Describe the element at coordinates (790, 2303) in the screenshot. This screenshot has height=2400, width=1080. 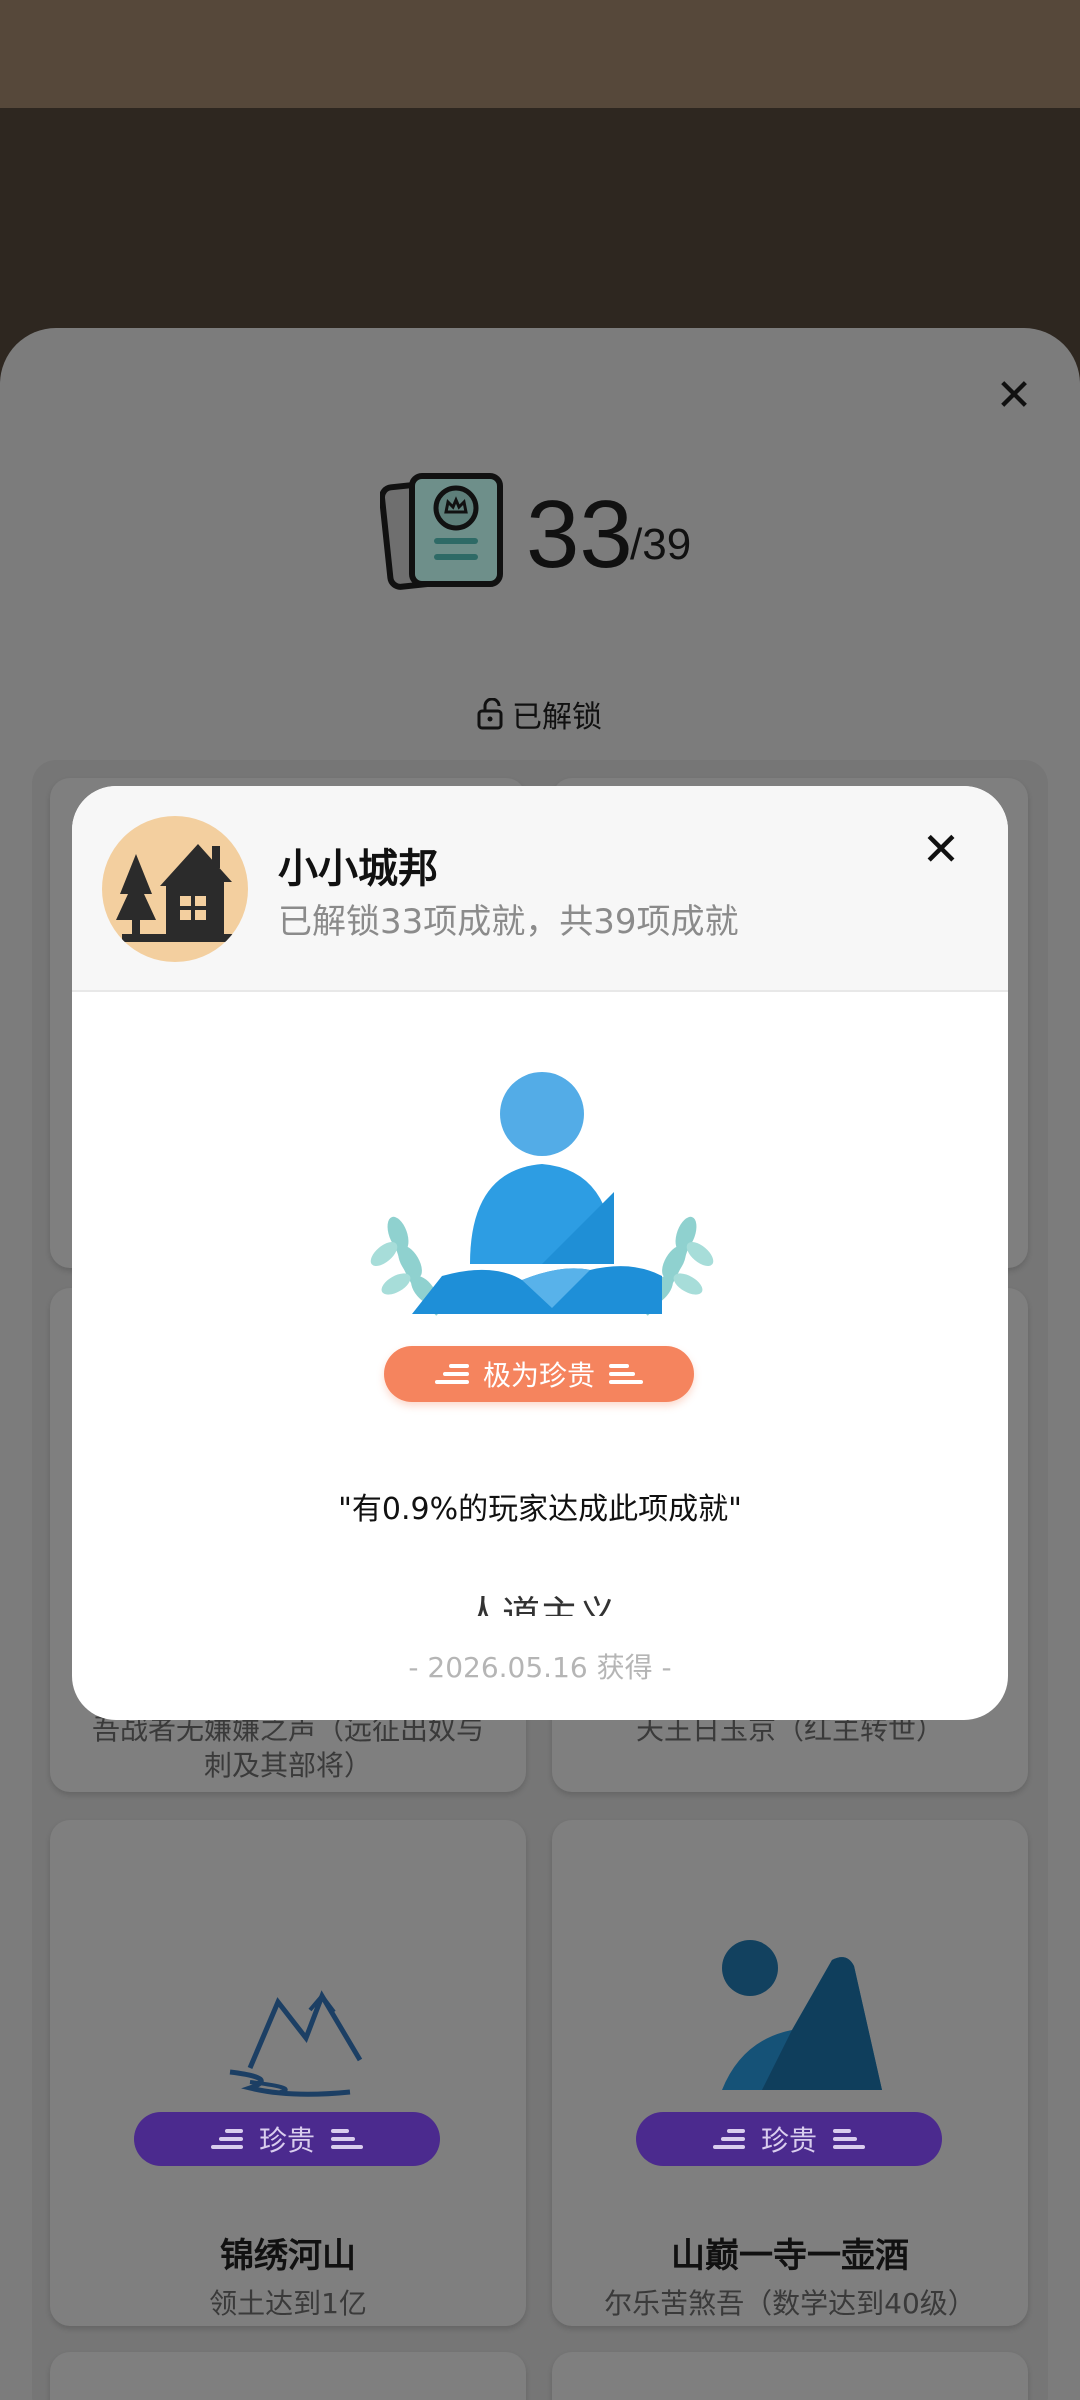
I see `achievement-desc: 尔乐苦煞吾（数学达到40级）` at that location.